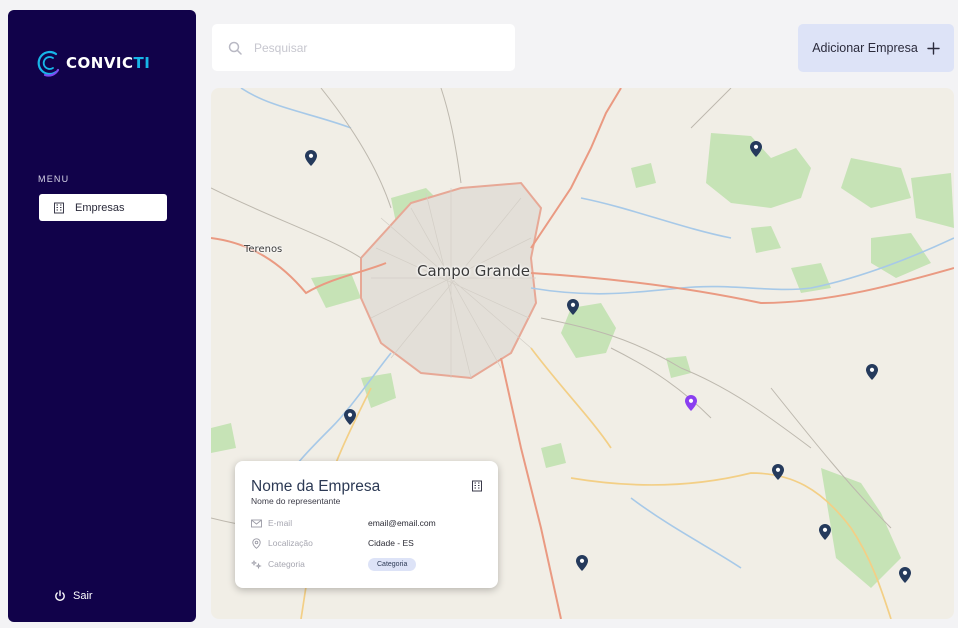  Describe the element at coordinates (332, 543) in the screenshot. I see `location-row: Localização Cidade - ES` at that location.